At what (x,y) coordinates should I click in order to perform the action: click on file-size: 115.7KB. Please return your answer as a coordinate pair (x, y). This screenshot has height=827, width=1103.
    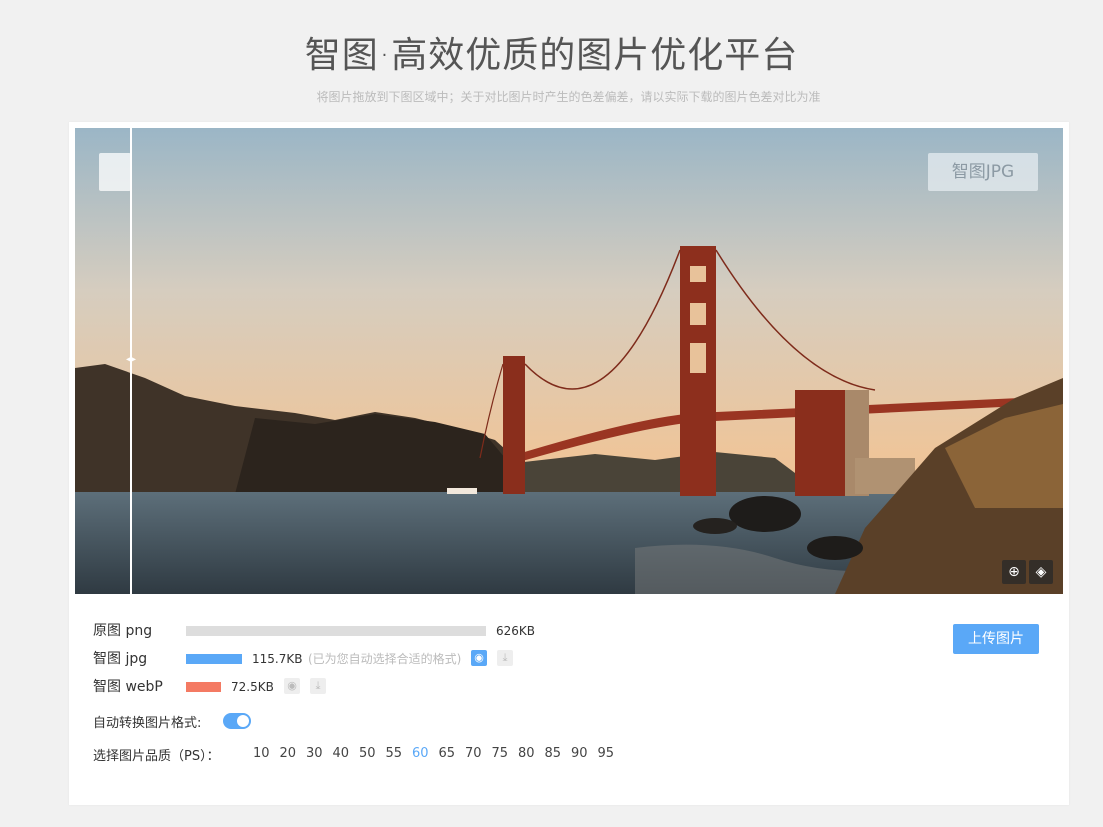
    Looking at the image, I should click on (277, 659).